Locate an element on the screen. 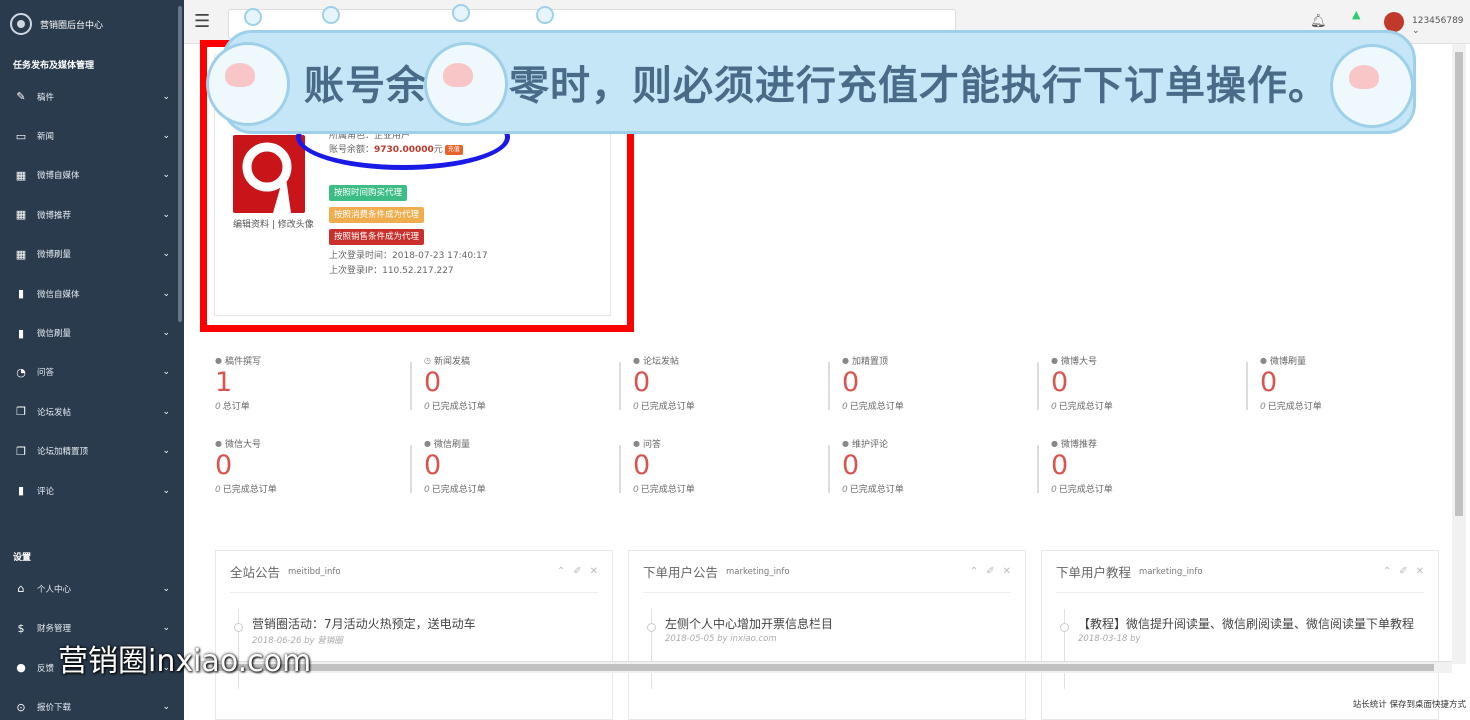  sidebar-item-price-download: ⊙ 报价下载 ⌄ is located at coordinates (92, 703).